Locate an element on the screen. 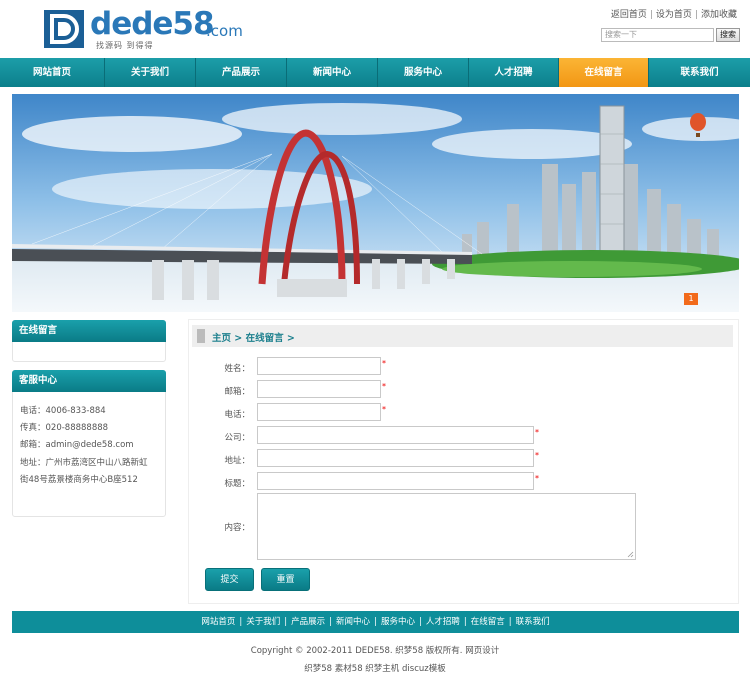 The height and width of the screenshot is (691, 750). email-field is located at coordinates (319, 389).